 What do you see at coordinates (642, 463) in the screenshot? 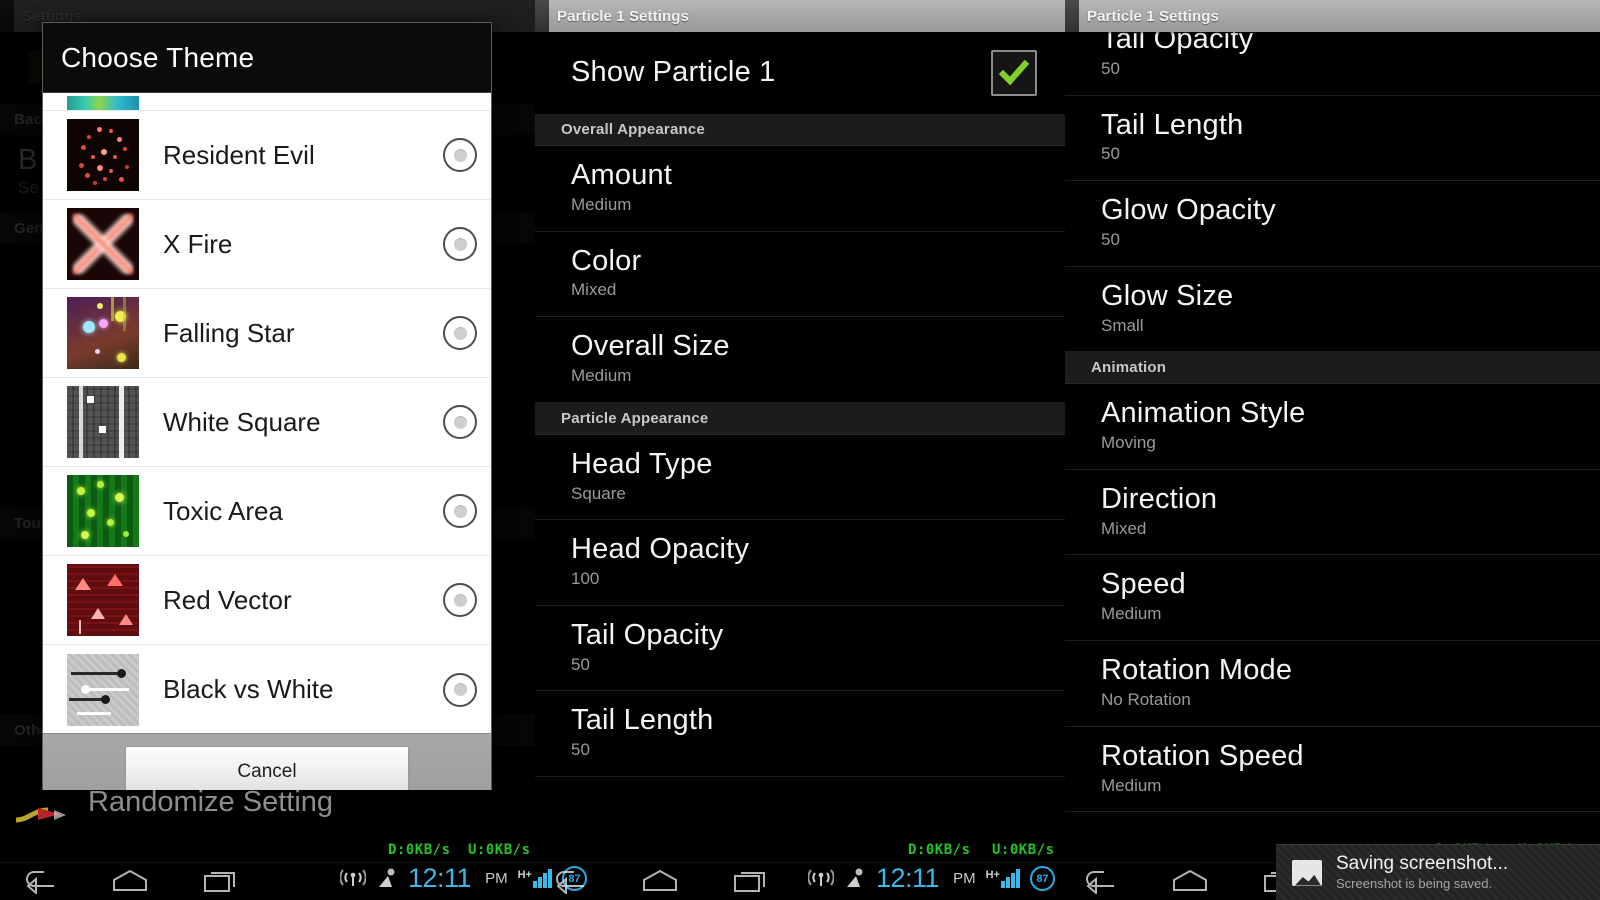
I see `pref-title: Head Type` at bounding box center [642, 463].